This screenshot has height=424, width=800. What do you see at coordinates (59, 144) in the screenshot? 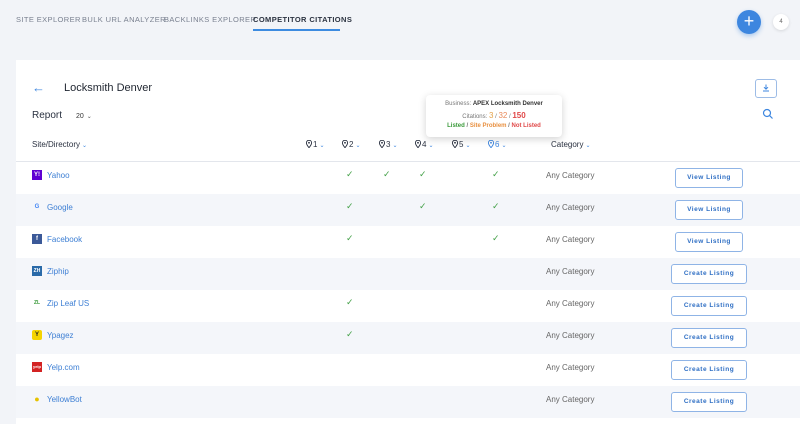
I see `column-header-site: Site/Directory ⌄` at bounding box center [59, 144].